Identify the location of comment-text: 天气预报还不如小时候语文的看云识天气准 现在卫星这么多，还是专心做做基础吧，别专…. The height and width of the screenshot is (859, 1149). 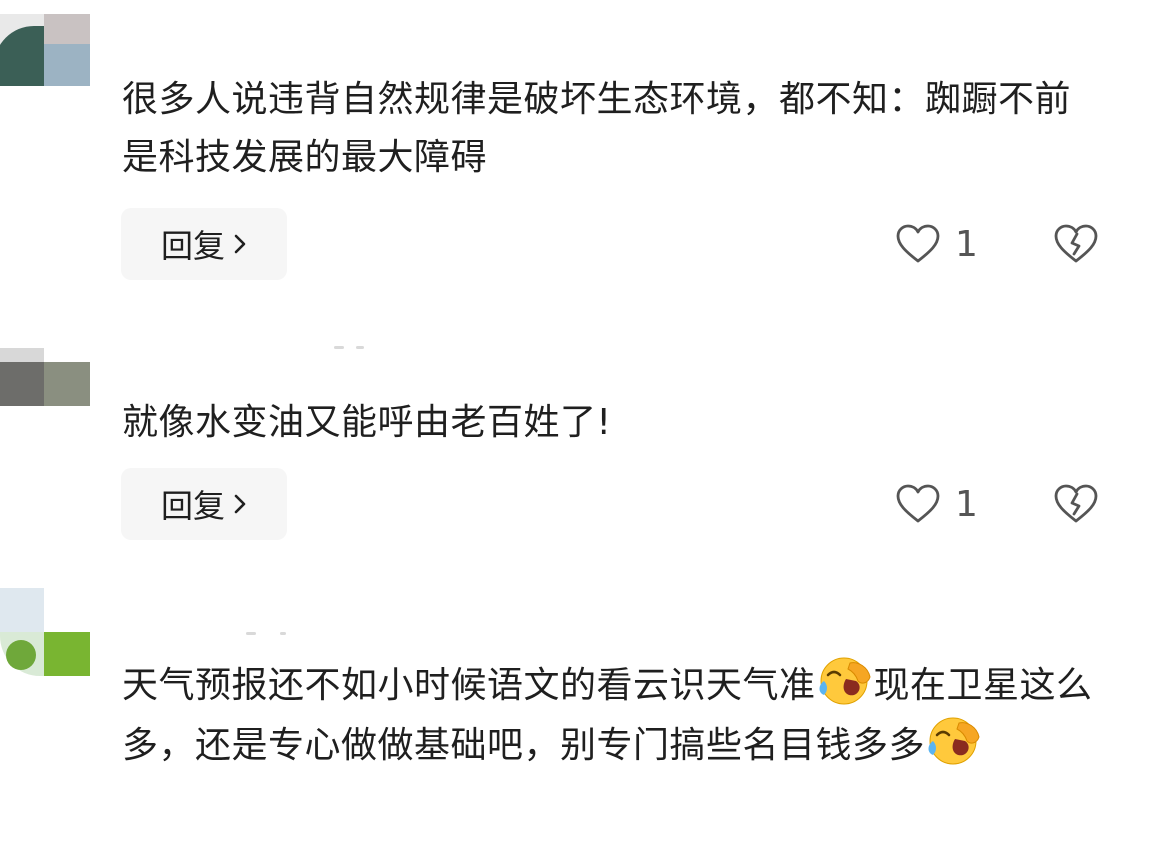
(612, 715).